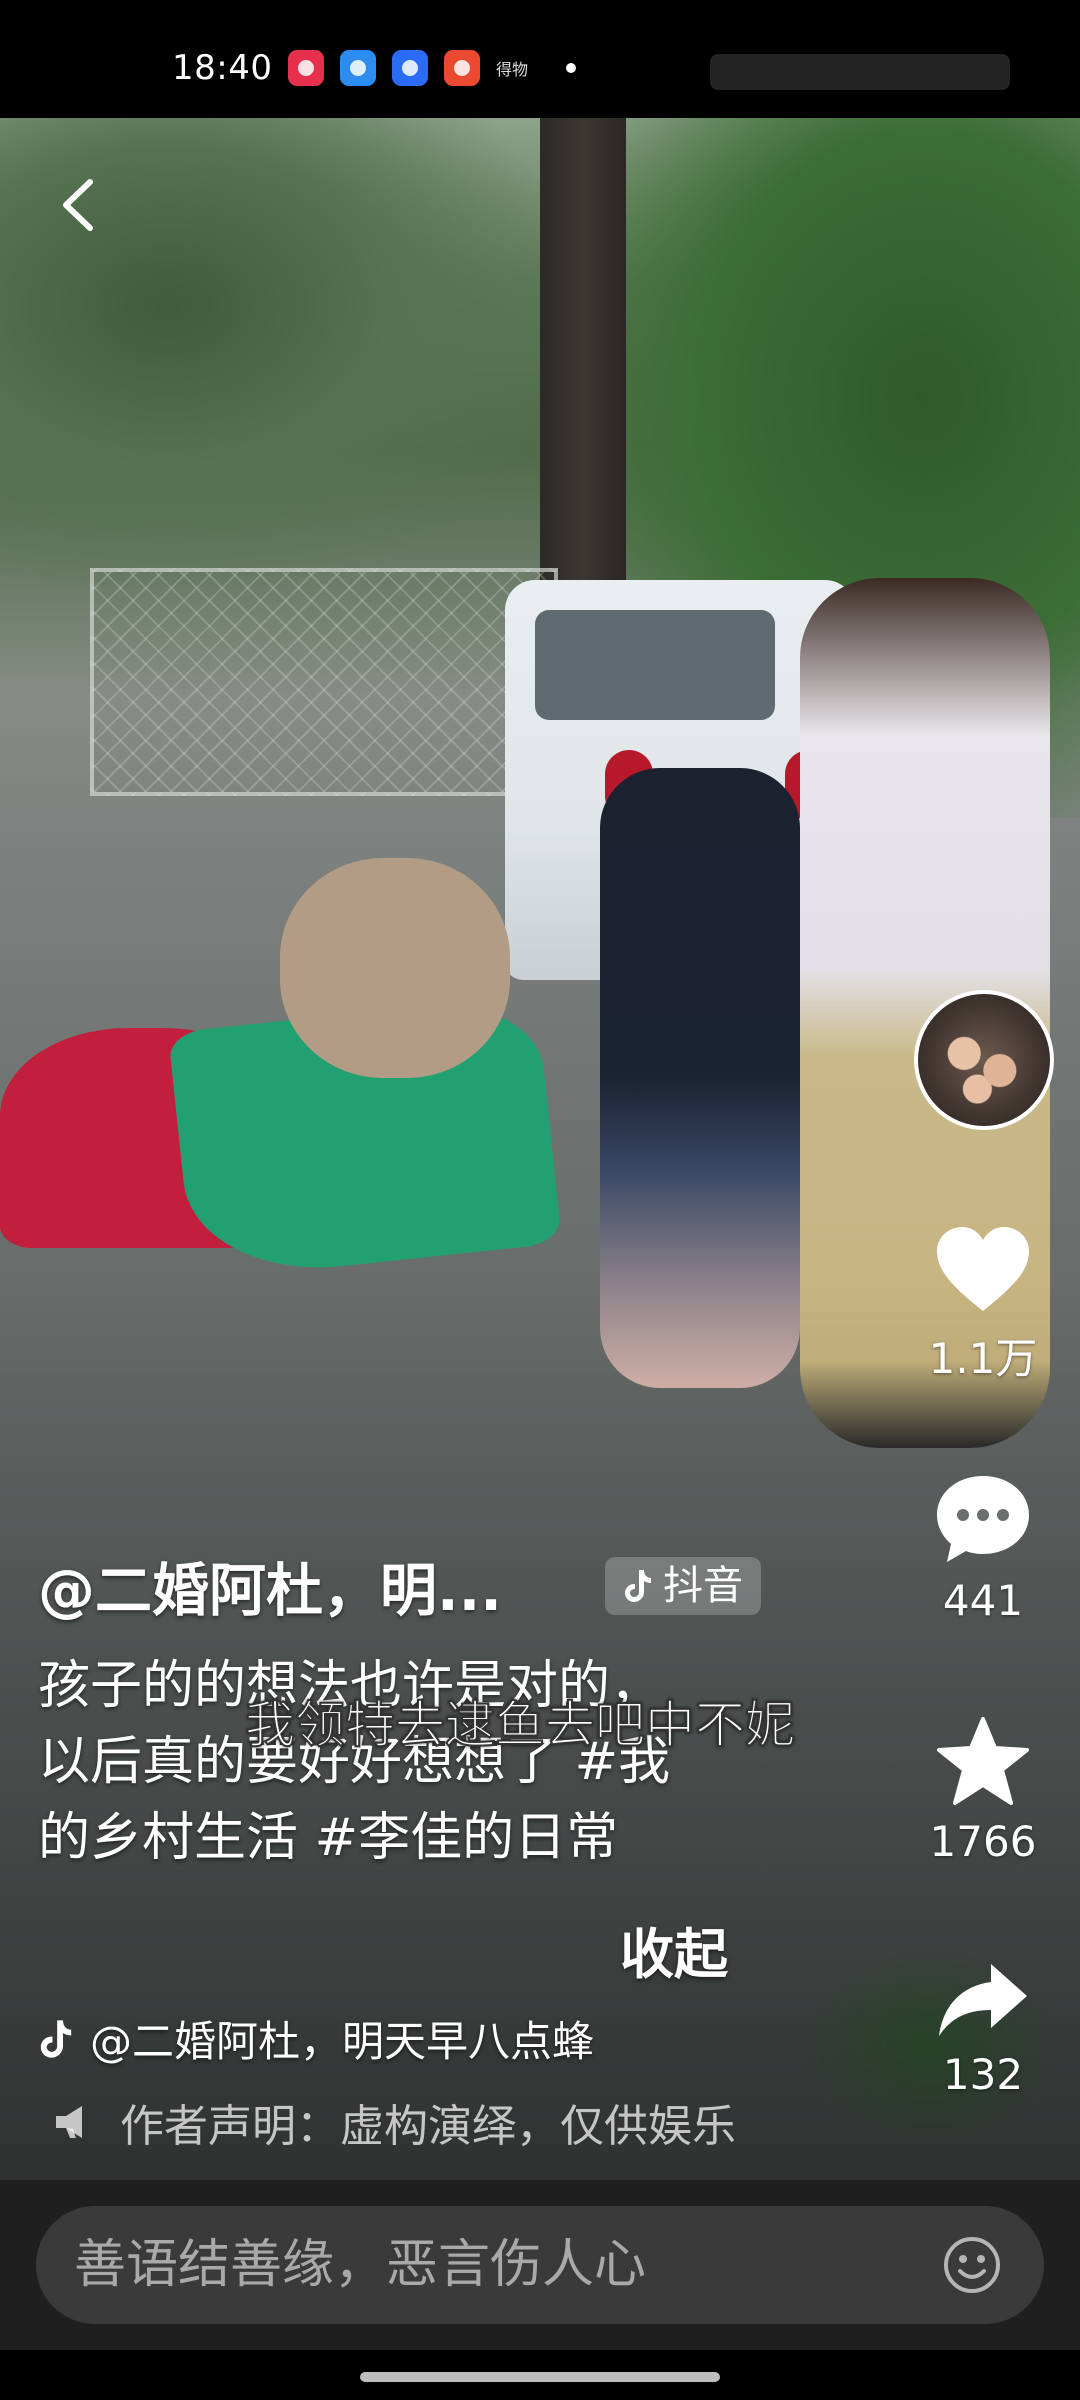  Describe the element at coordinates (360, 2265) in the screenshot. I see `comment-placeholder: 善语结善缘，恶言伤人心` at that location.